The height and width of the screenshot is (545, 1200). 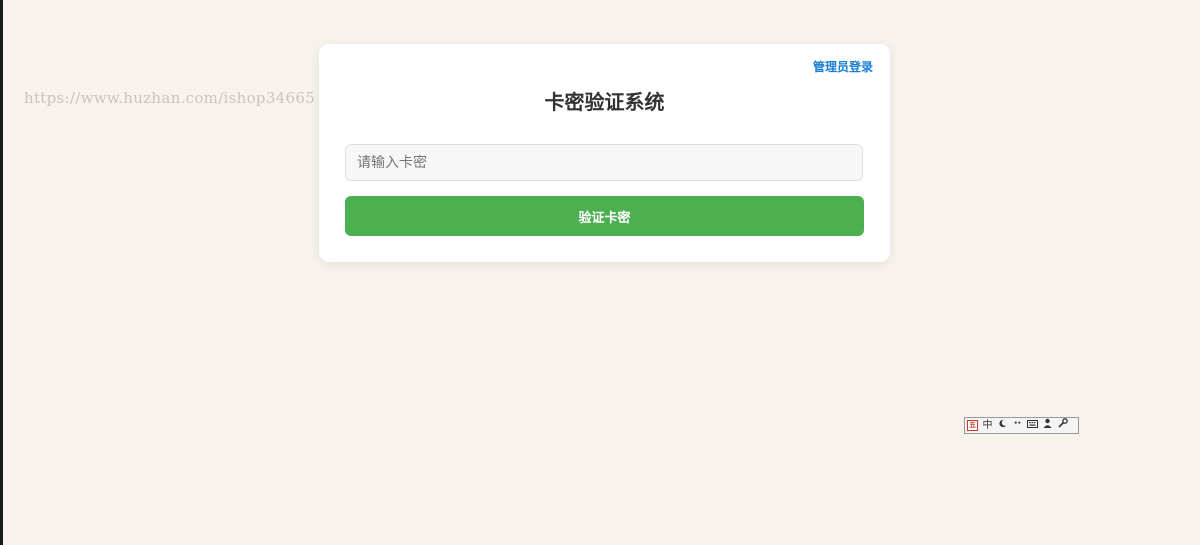 I want to click on ime-mode-toggle: 中, so click(x=987, y=425).